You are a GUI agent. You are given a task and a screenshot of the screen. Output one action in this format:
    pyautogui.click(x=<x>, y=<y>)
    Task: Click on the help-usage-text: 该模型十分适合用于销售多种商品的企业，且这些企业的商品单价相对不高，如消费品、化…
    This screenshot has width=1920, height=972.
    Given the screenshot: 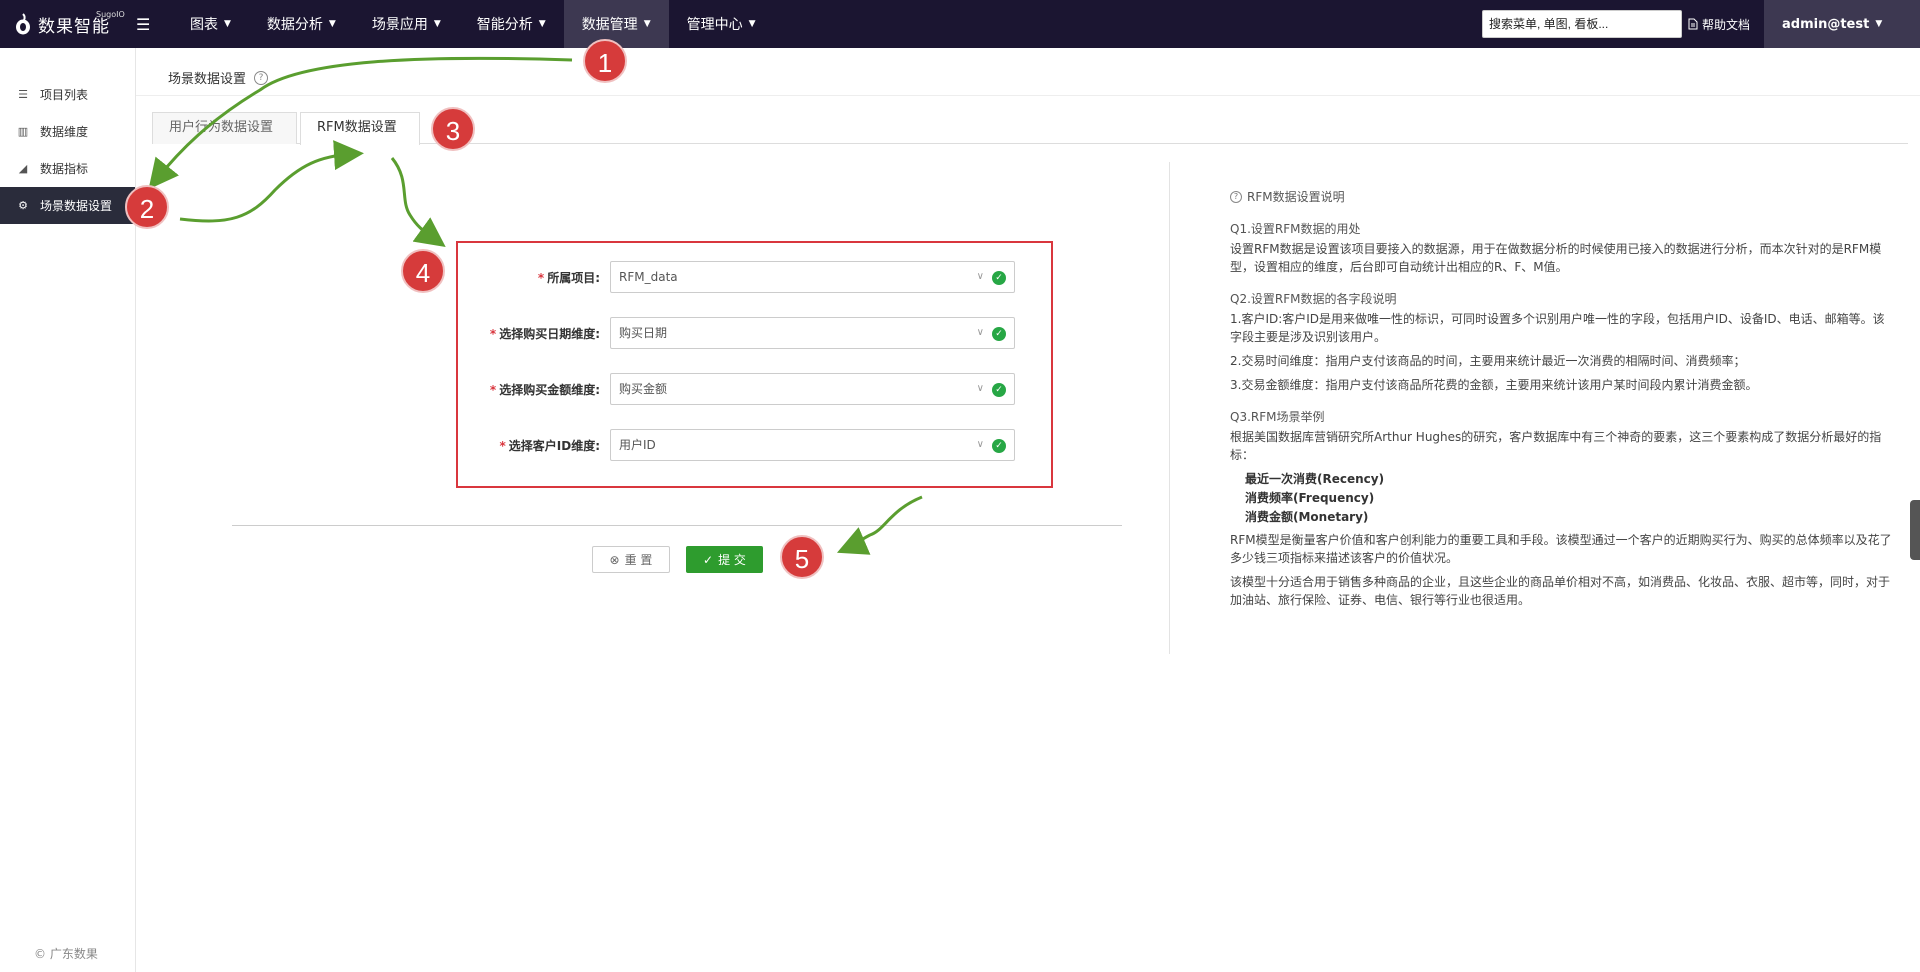 What is the action you would take?
    pyautogui.click(x=1560, y=591)
    